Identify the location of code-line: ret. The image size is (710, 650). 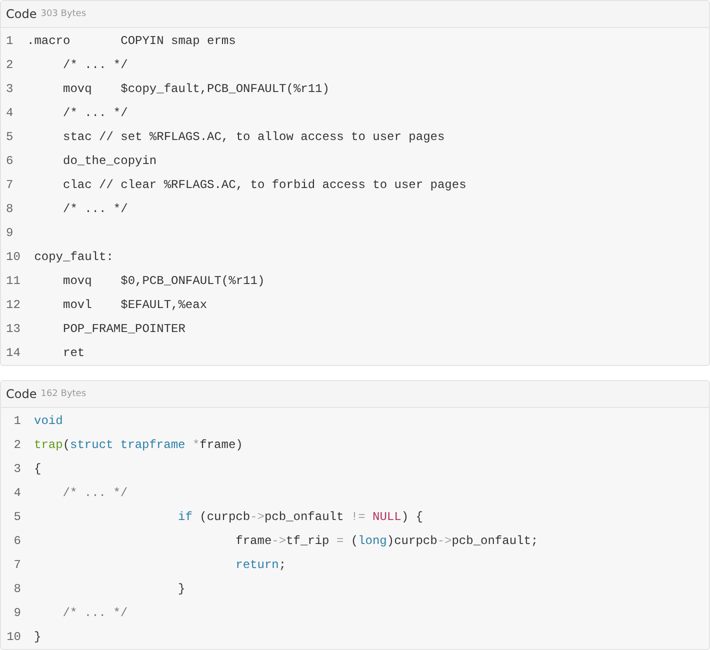
(73, 353).